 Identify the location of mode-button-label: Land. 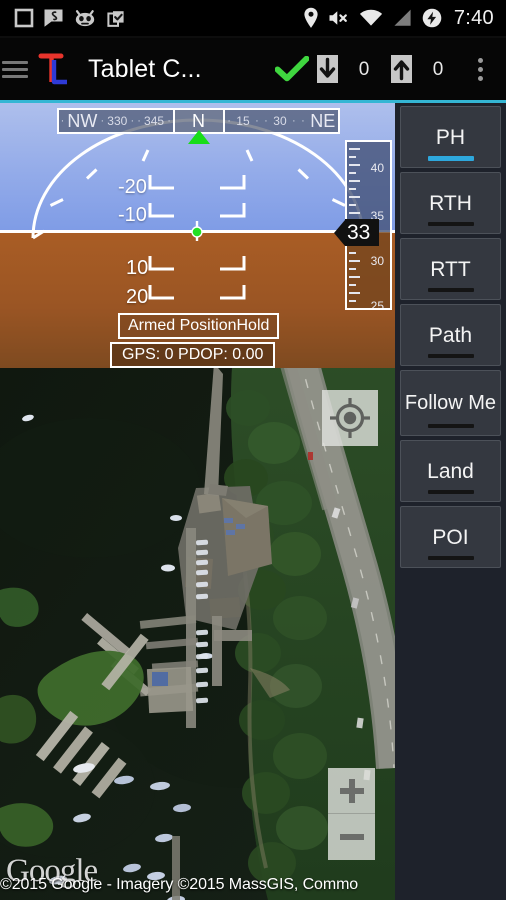
(450, 471).